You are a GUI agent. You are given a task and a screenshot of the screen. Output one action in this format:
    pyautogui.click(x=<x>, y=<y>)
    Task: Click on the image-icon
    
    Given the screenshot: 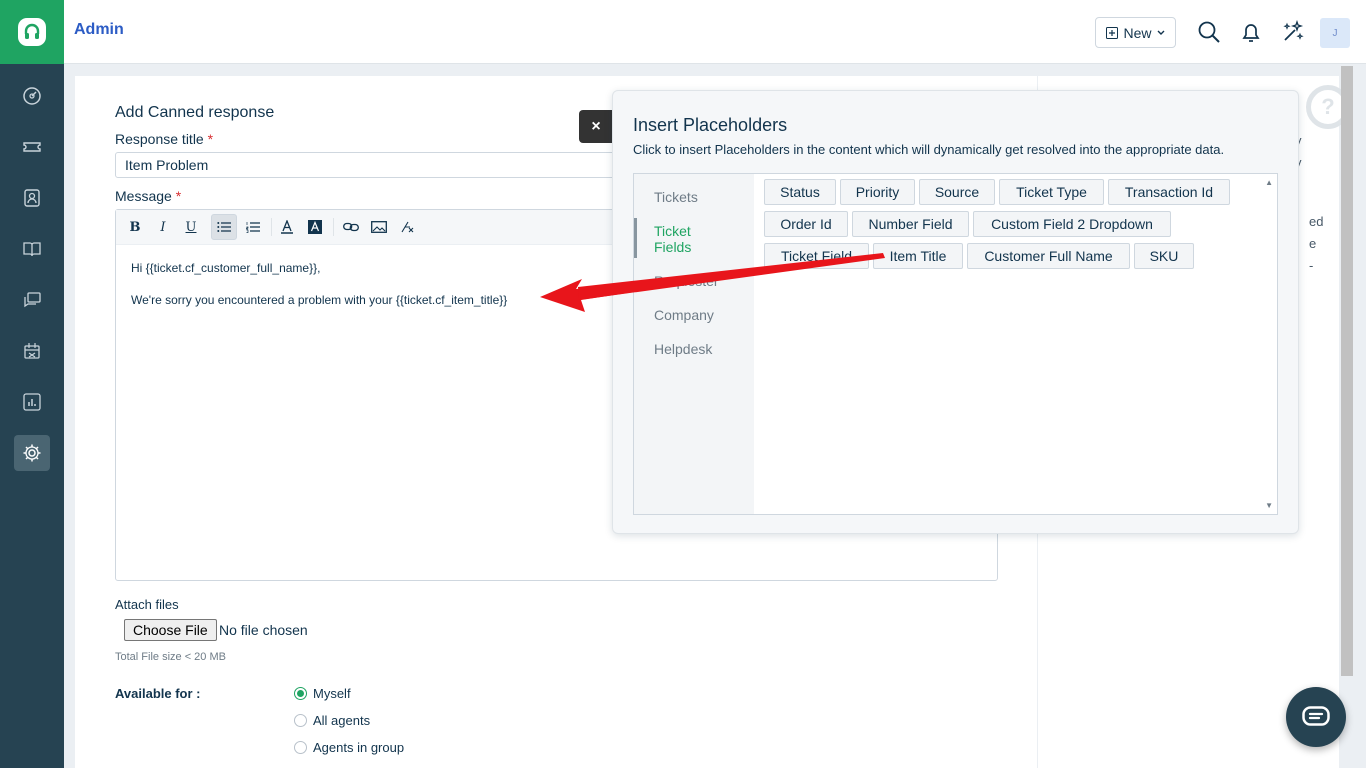 What is the action you would take?
    pyautogui.click(x=379, y=227)
    